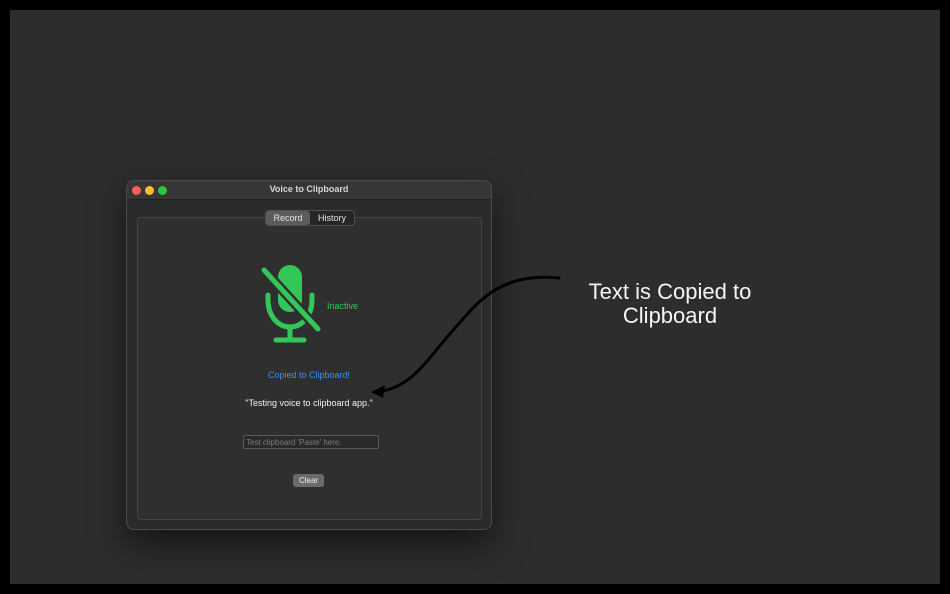 This screenshot has height=594, width=950. Describe the element at coordinates (466, 336) in the screenshot. I see `annotation-arrow` at that location.